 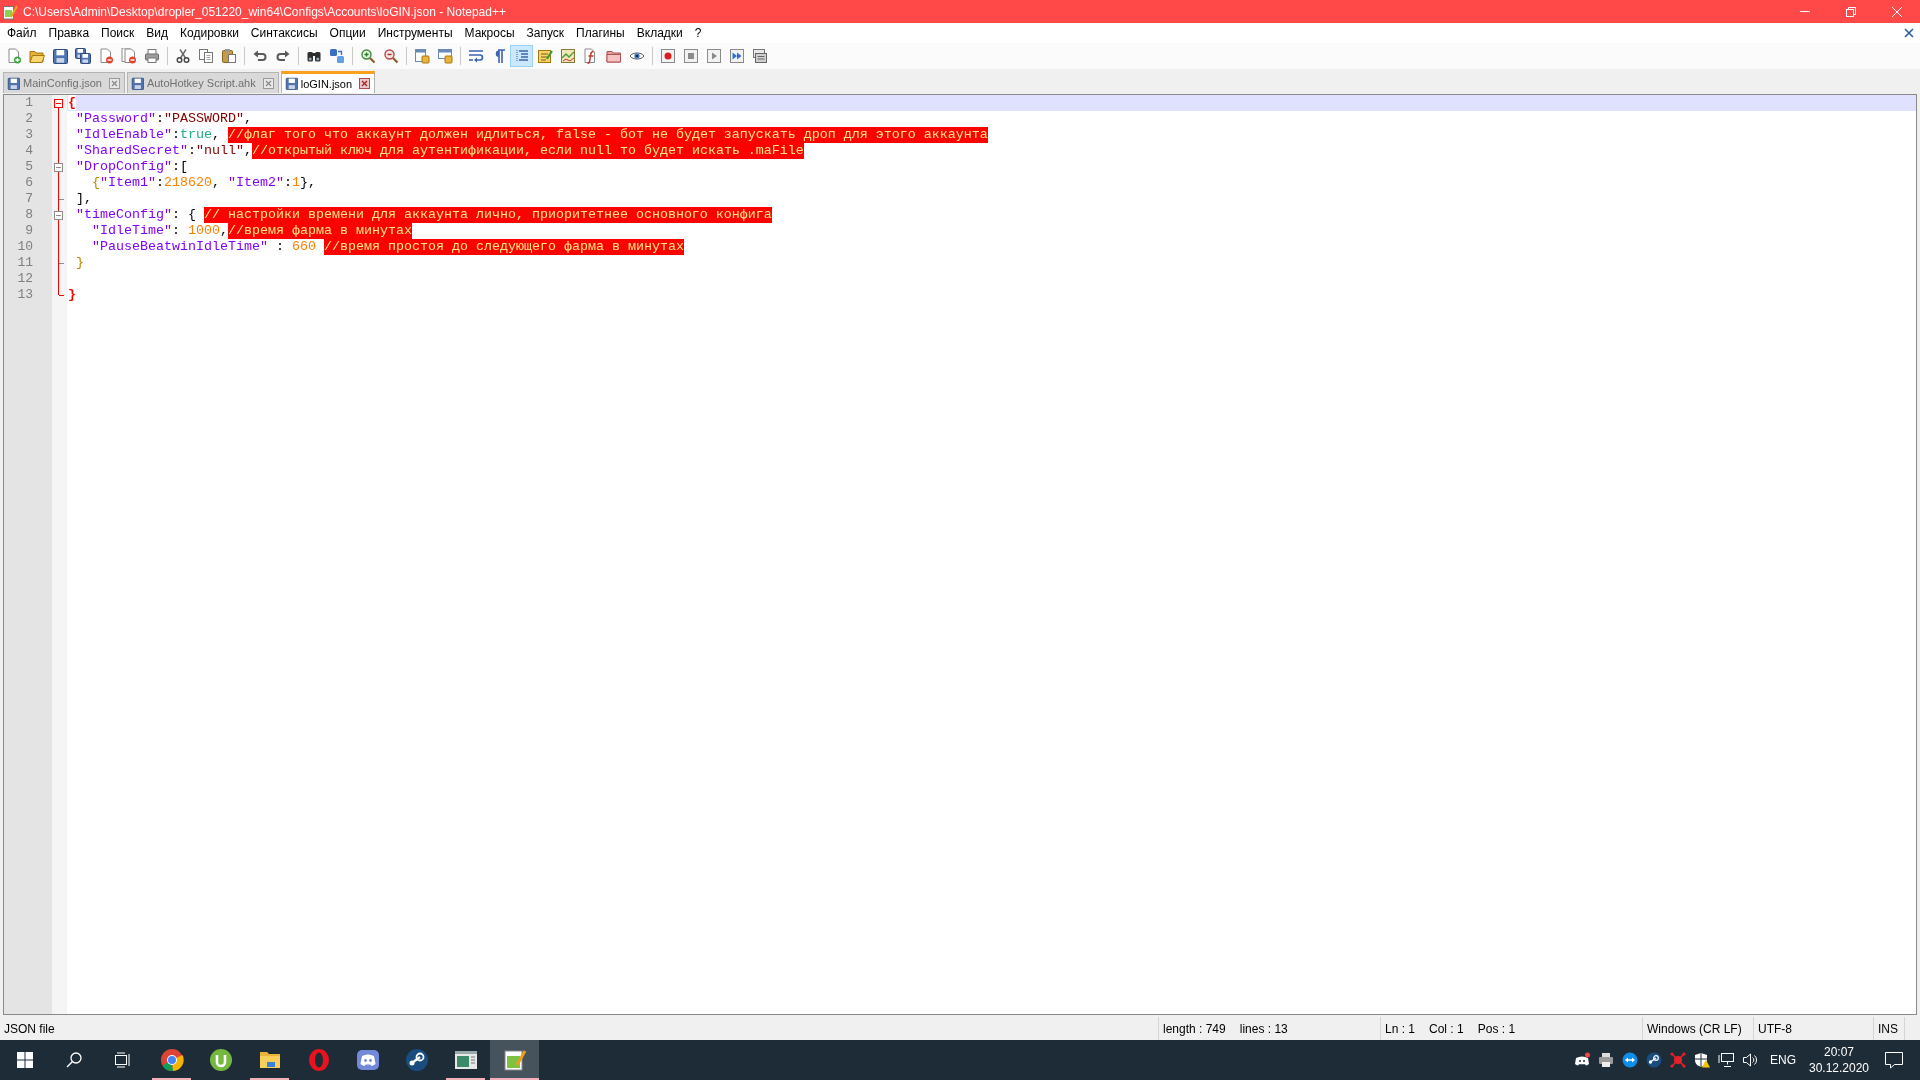 I want to click on code-text: "SharedSecret":"null",, so click(x=164, y=151).